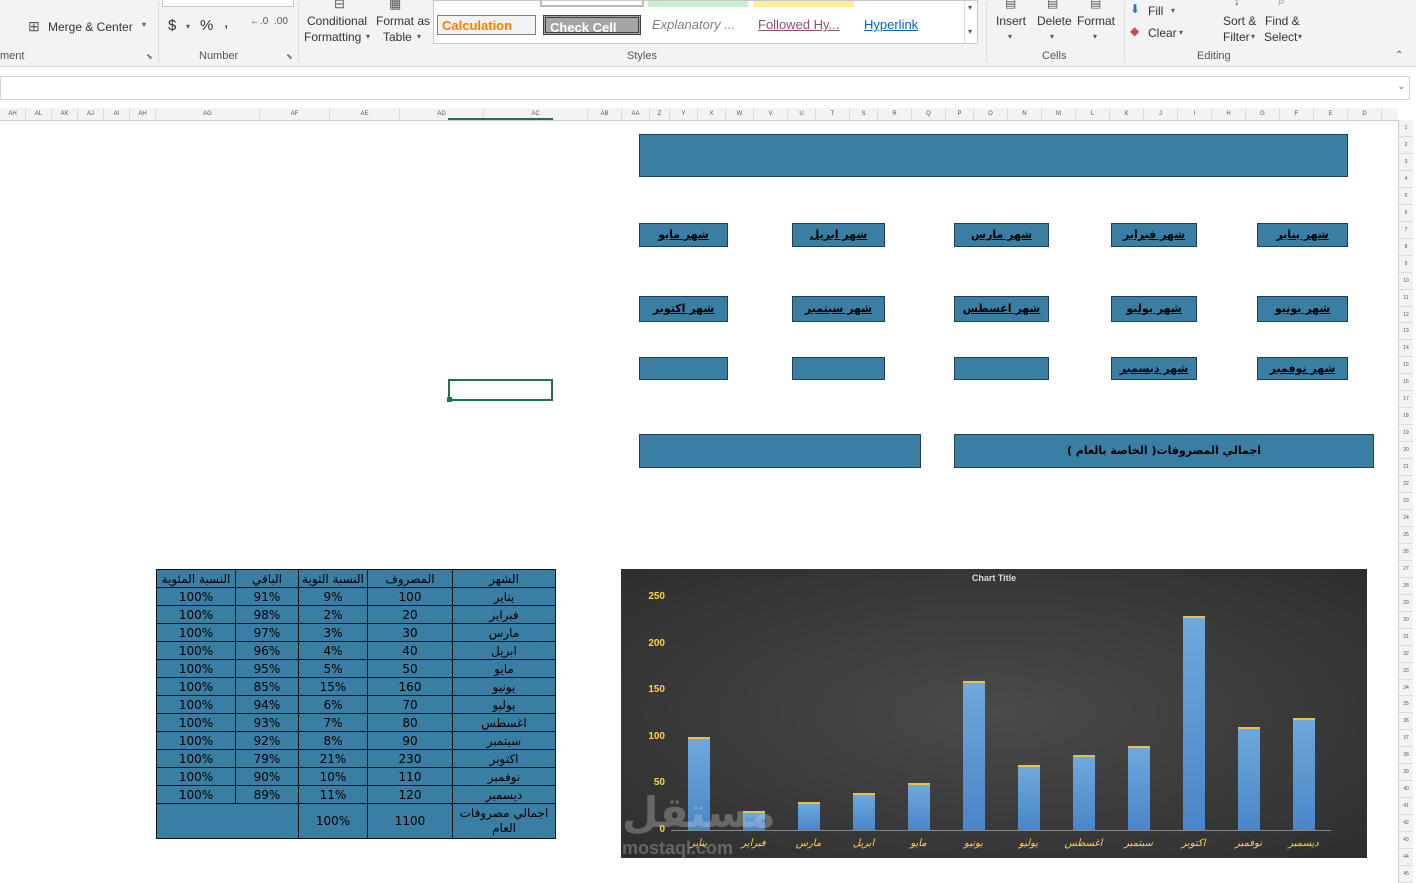  I want to click on column-header: AJ, so click(91, 114).